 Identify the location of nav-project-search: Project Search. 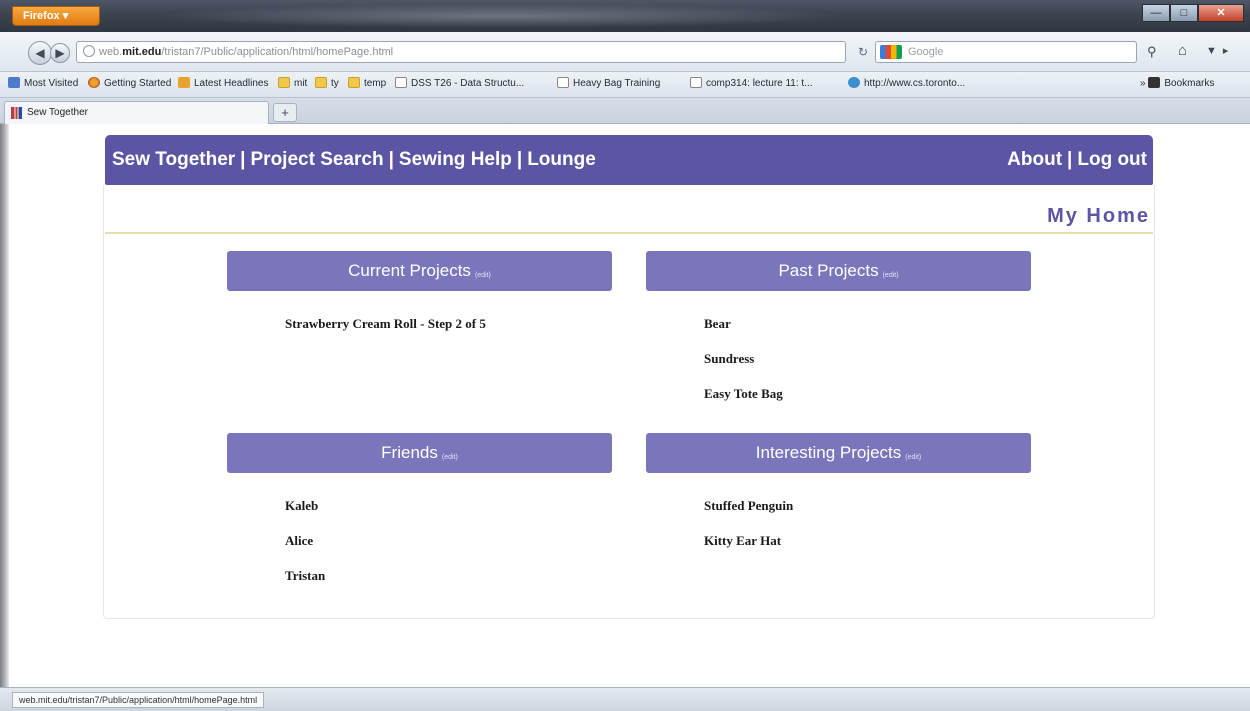
(317, 159).